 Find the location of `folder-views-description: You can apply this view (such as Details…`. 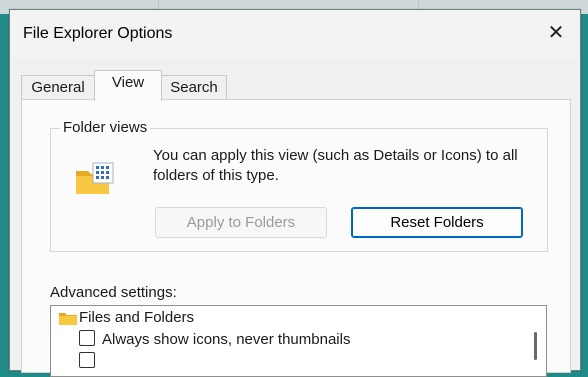

folder-views-description: You can apply this view (such as Details… is located at coordinates (335, 165).